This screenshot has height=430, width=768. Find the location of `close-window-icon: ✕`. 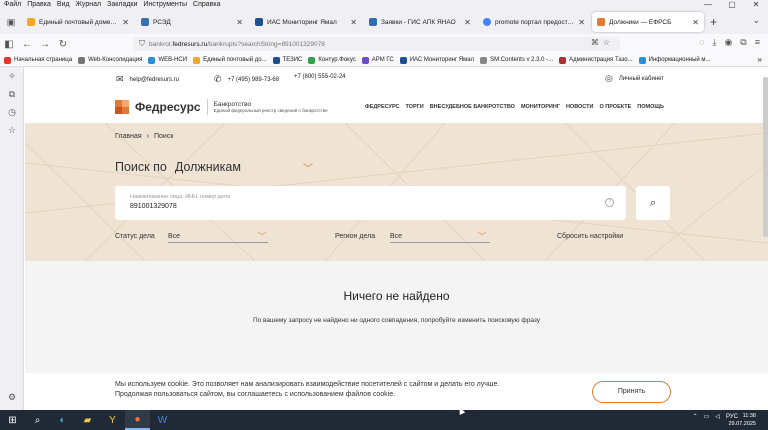

close-window-icon: ✕ is located at coordinates (756, 5).